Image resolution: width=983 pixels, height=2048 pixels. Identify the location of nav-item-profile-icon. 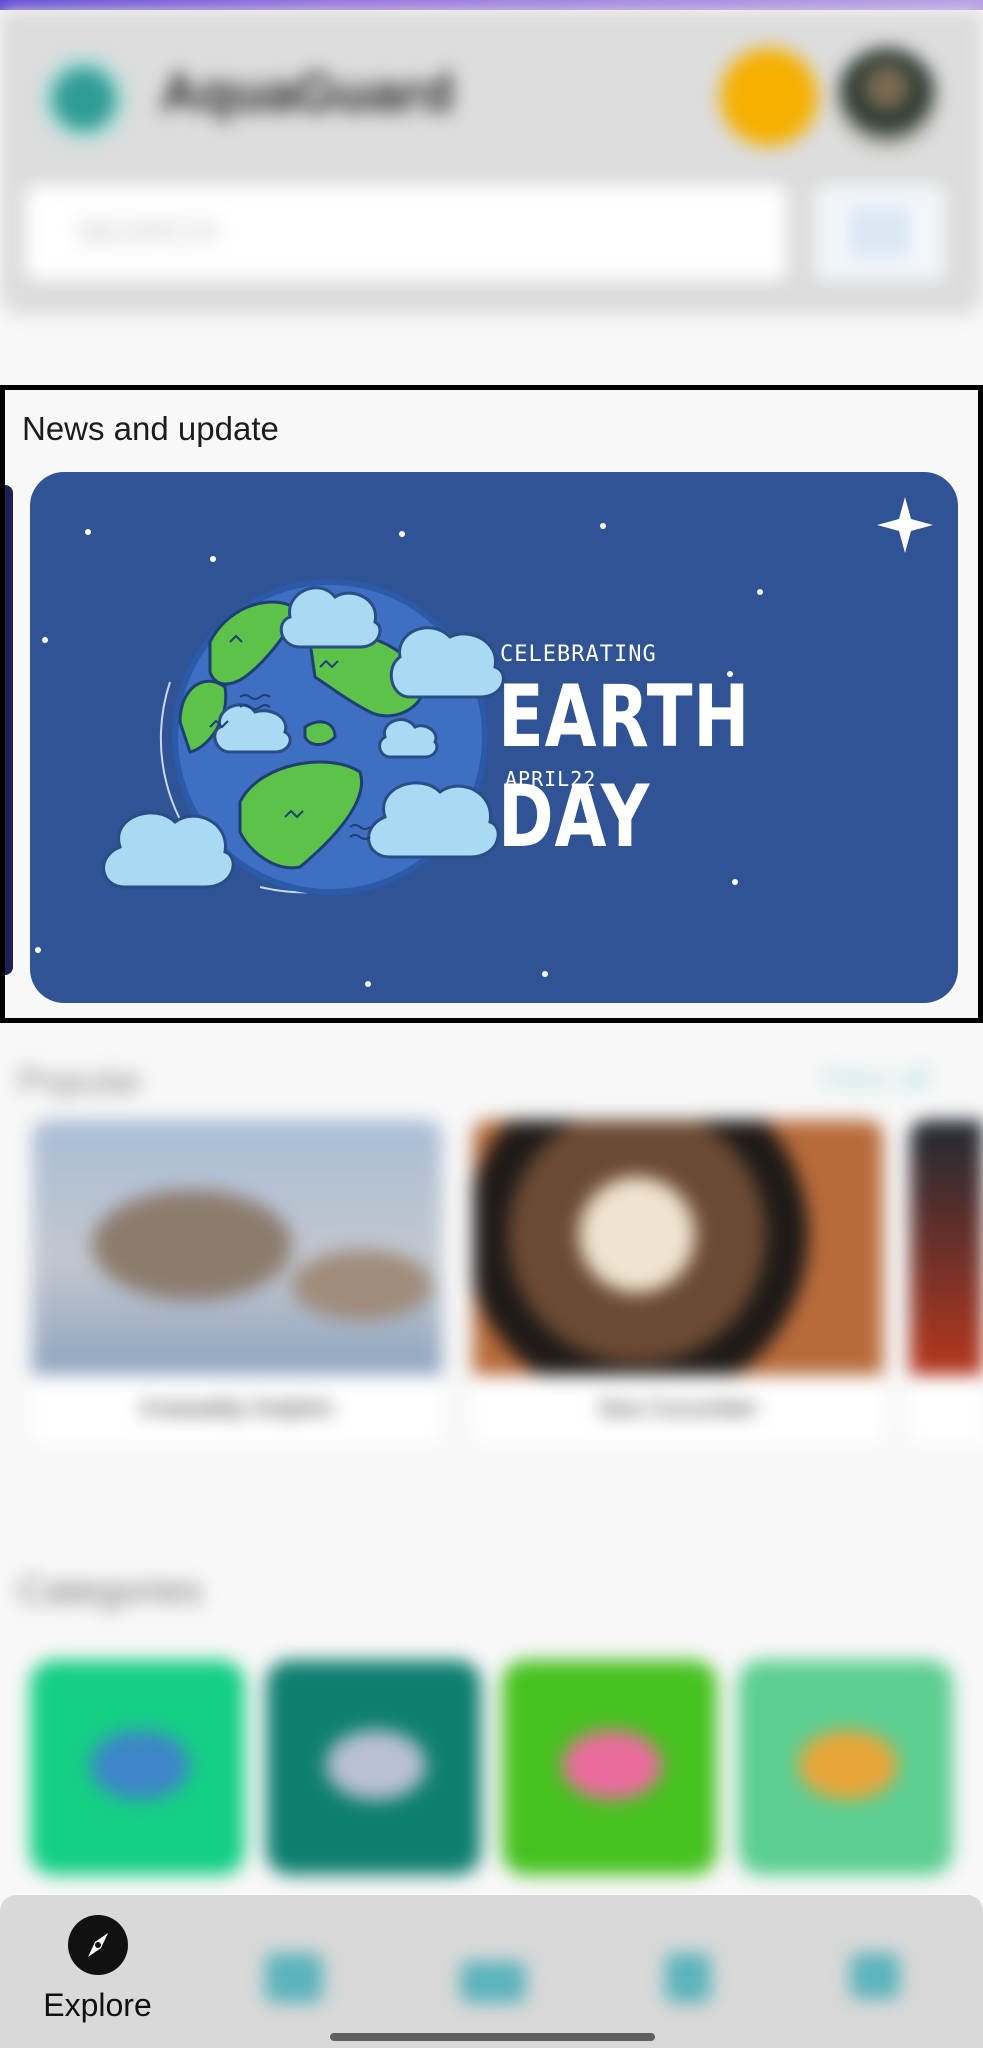
(875, 1976).